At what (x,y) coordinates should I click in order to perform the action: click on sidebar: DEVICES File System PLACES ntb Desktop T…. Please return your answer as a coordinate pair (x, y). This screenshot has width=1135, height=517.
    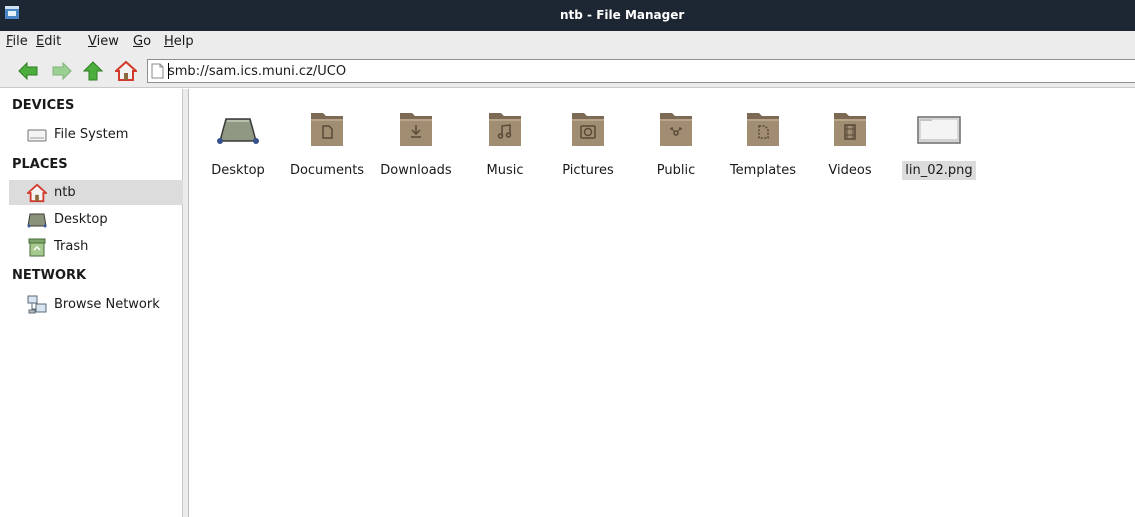
    Looking at the image, I should click on (91, 303).